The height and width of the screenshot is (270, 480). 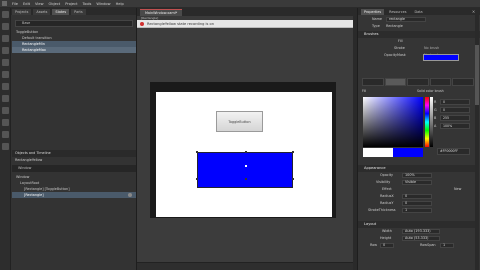 What do you see at coordinates (419, 41) in the screenshot?
I see `fill-row: Fill` at bounding box center [419, 41].